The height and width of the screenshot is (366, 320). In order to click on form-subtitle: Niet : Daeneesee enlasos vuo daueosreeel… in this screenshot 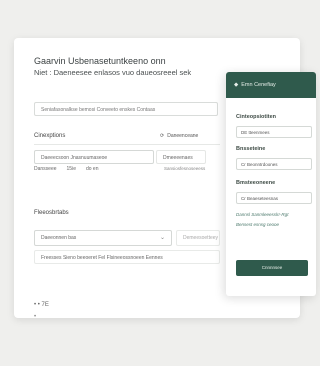, I will do `click(113, 72)`.